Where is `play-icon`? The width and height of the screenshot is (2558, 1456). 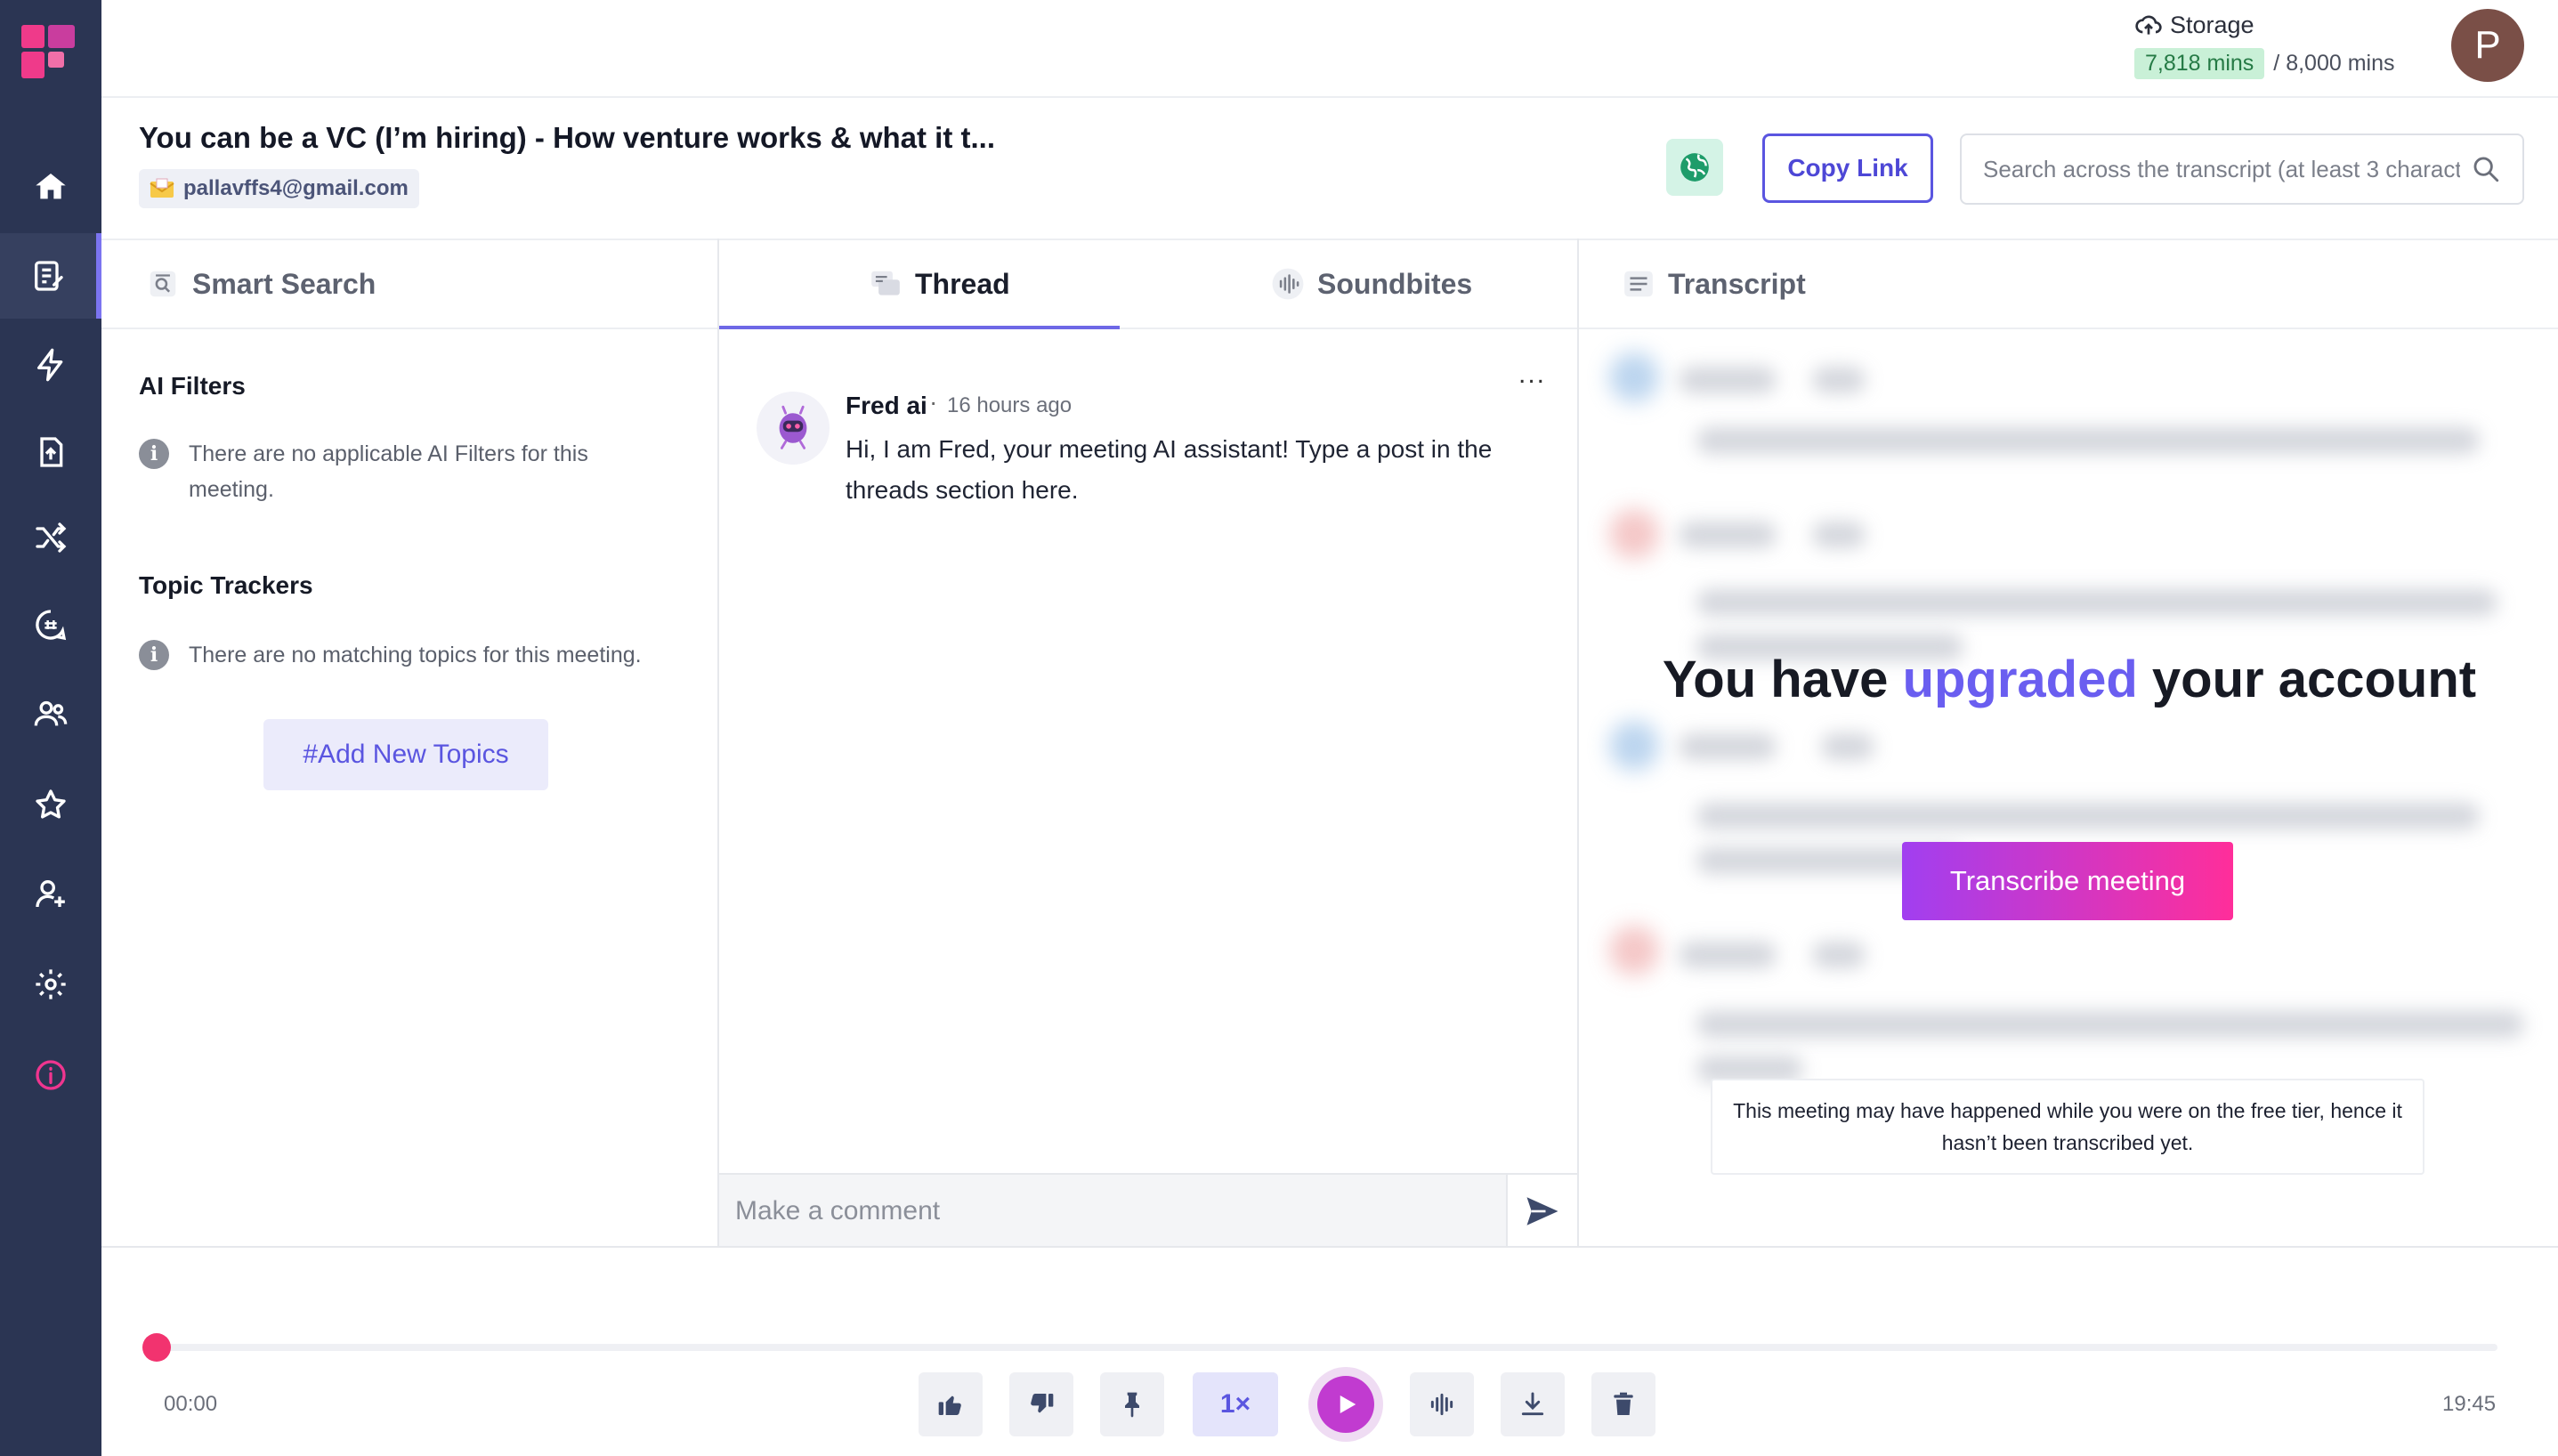 play-icon is located at coordinates (1348, 1404).